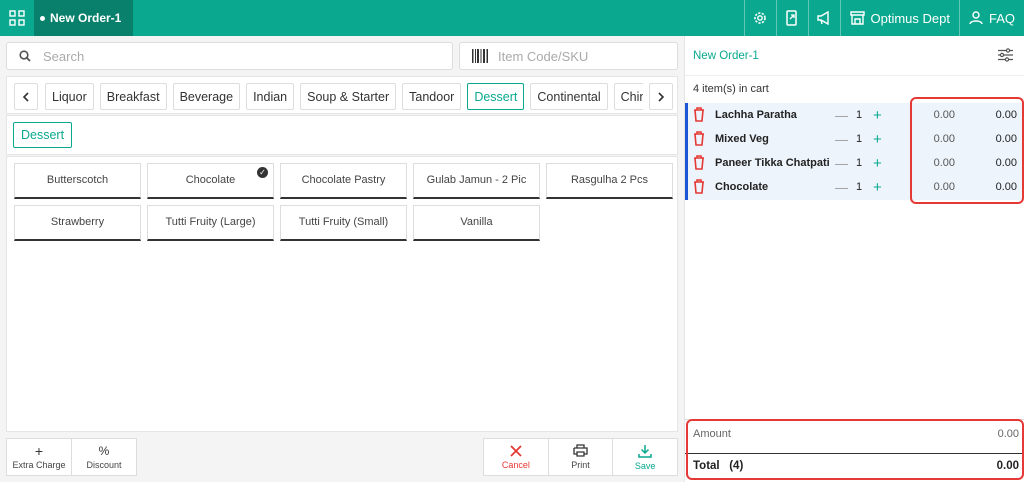 The width and height of the screenshot is (1024, 482). I want to click on gear-icon, so click(760, 18).